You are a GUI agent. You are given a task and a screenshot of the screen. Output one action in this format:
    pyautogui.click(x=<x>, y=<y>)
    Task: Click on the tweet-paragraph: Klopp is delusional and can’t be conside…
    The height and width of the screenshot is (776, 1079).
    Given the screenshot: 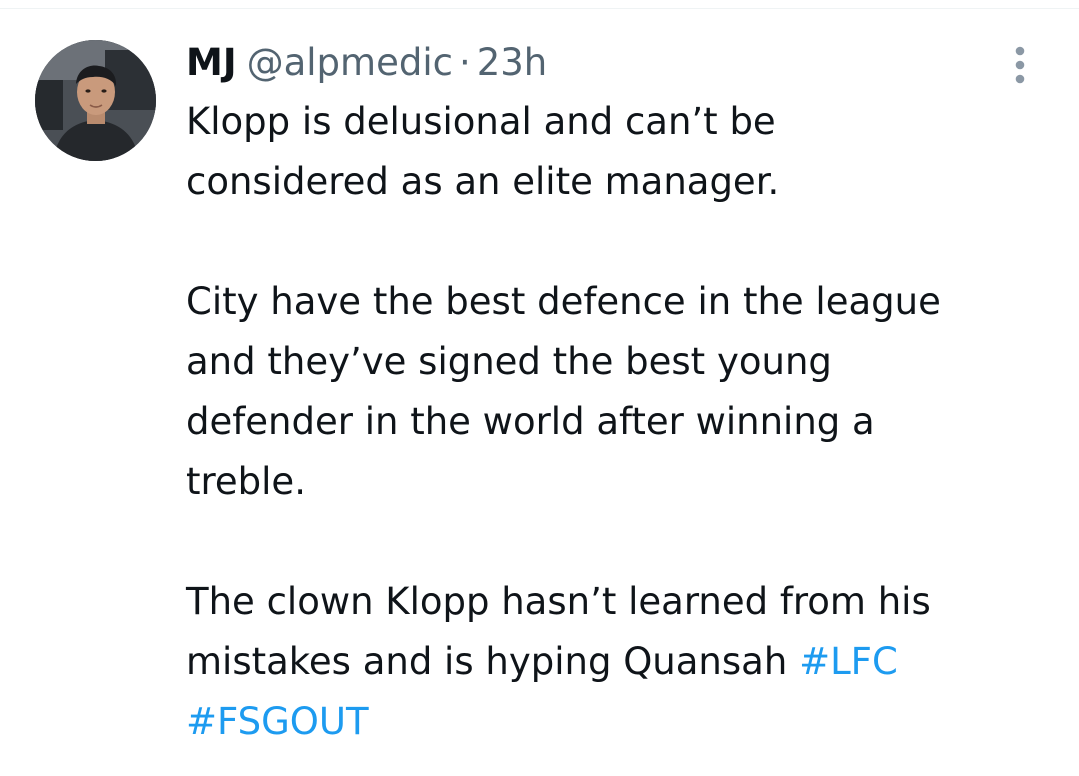 What is the action you would take?
    pyautogui.click(x=483, y=151)
    